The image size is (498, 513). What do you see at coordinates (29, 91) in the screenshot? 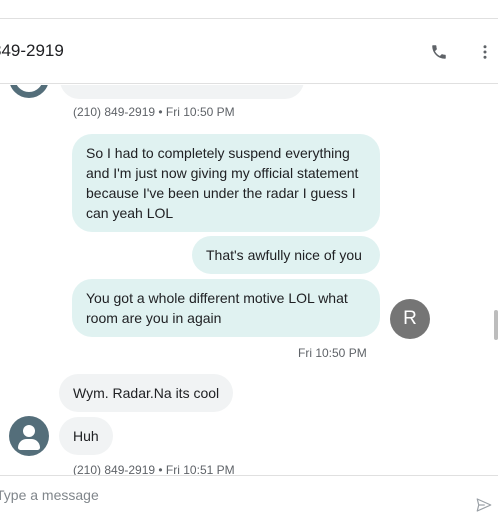
I see `contact-avatar-partial` at bounding box center [29, 91].